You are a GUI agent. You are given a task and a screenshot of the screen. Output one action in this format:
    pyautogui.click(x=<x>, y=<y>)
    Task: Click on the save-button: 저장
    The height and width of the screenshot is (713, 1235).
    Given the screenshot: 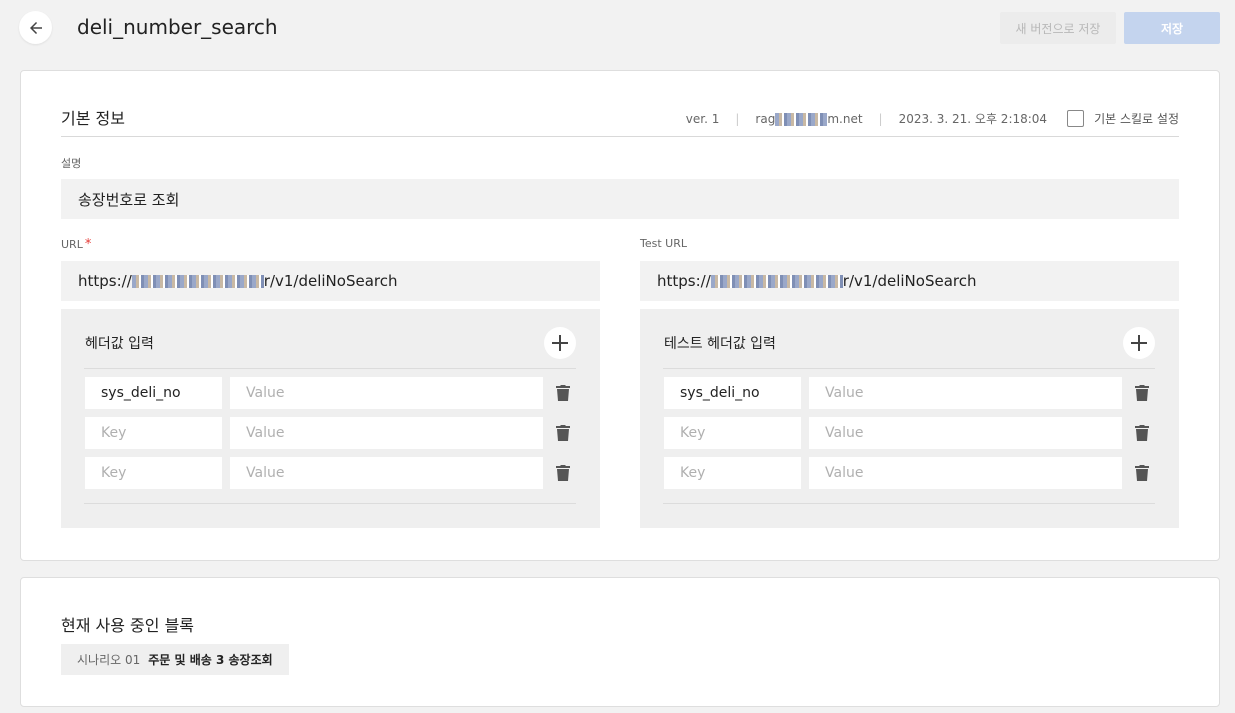 What is the action you would take?
    pyautogui.click(x=1172, y=28)
    